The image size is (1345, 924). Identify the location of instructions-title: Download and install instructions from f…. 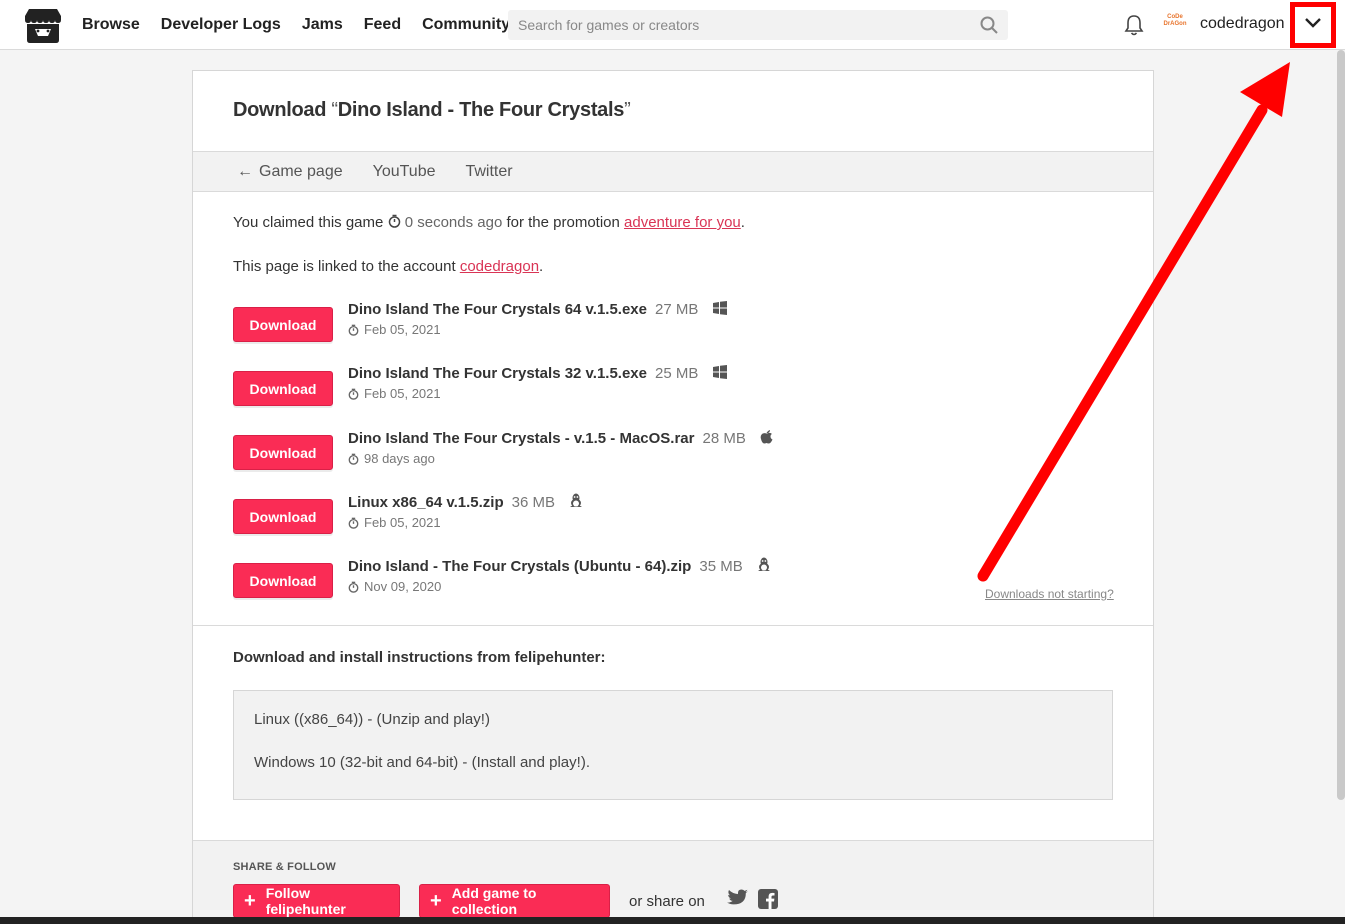
(419, 657).